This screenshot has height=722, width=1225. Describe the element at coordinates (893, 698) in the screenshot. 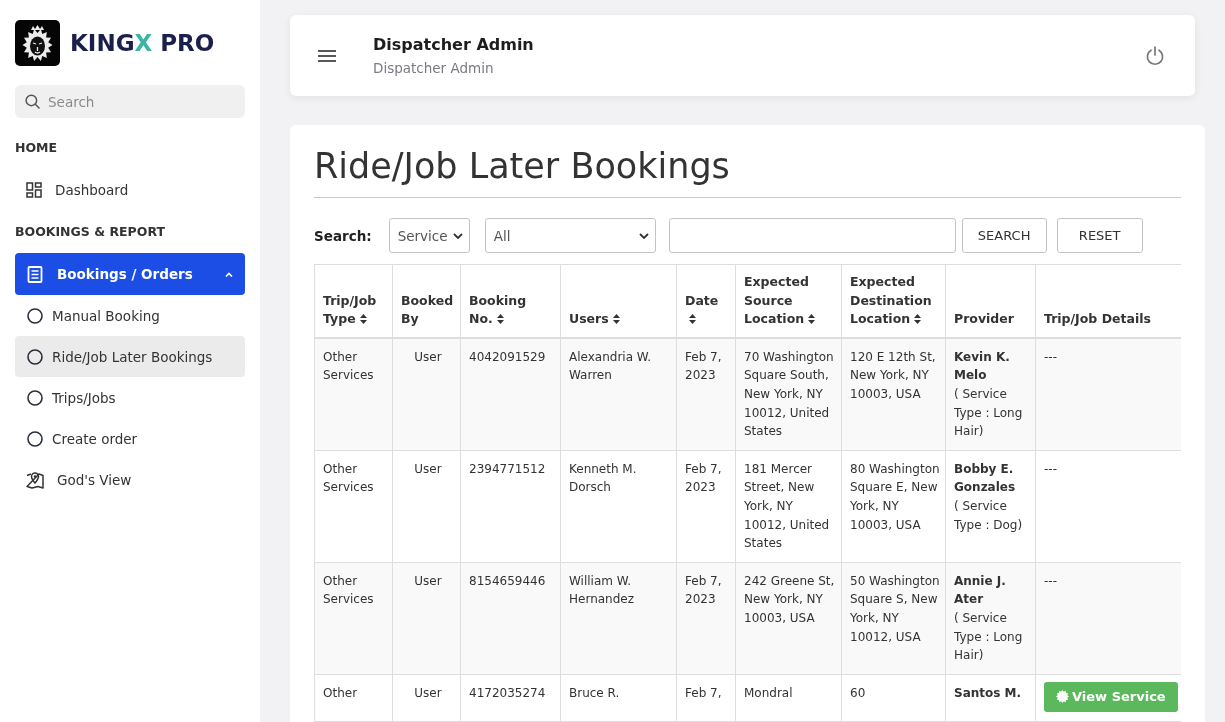

I see `table-cell: 60` at that location.